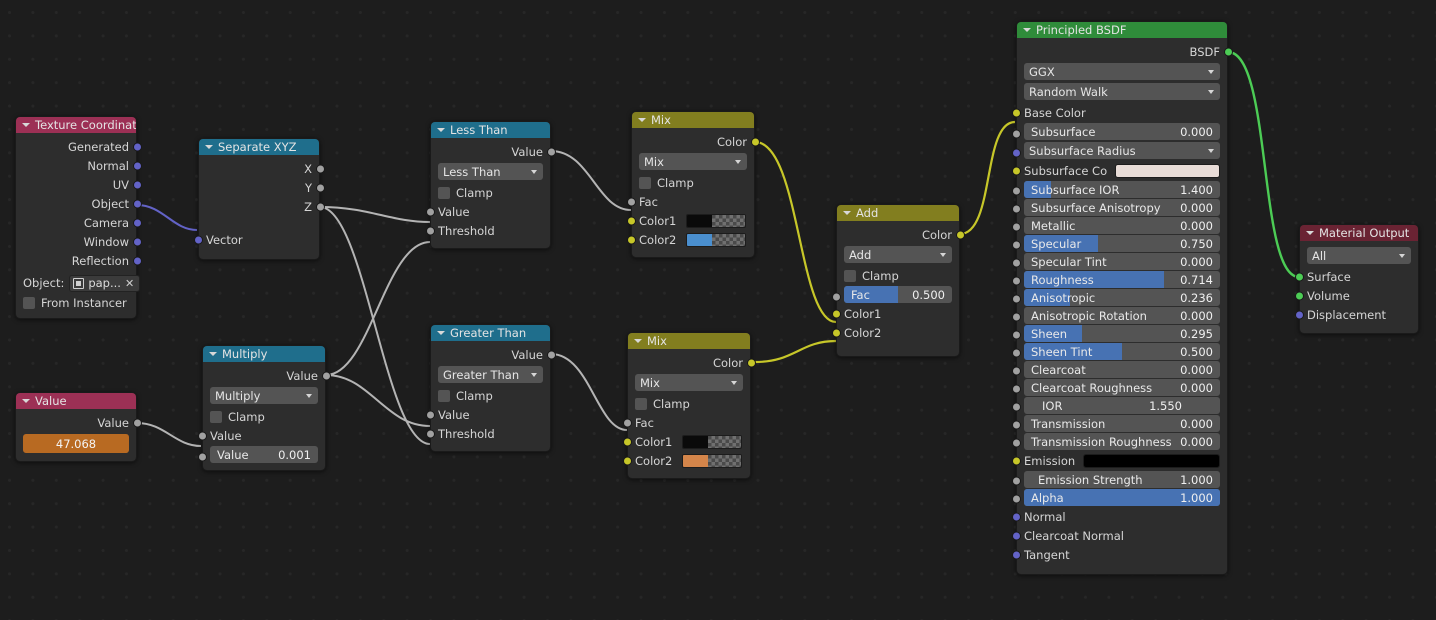 The width and height of the screenshot is (1436, 620). Describe the element at coordinates (1122, 150) in the screenshot. I see `subsurface-radius-dropdown: Subsurface Radius` at that location.